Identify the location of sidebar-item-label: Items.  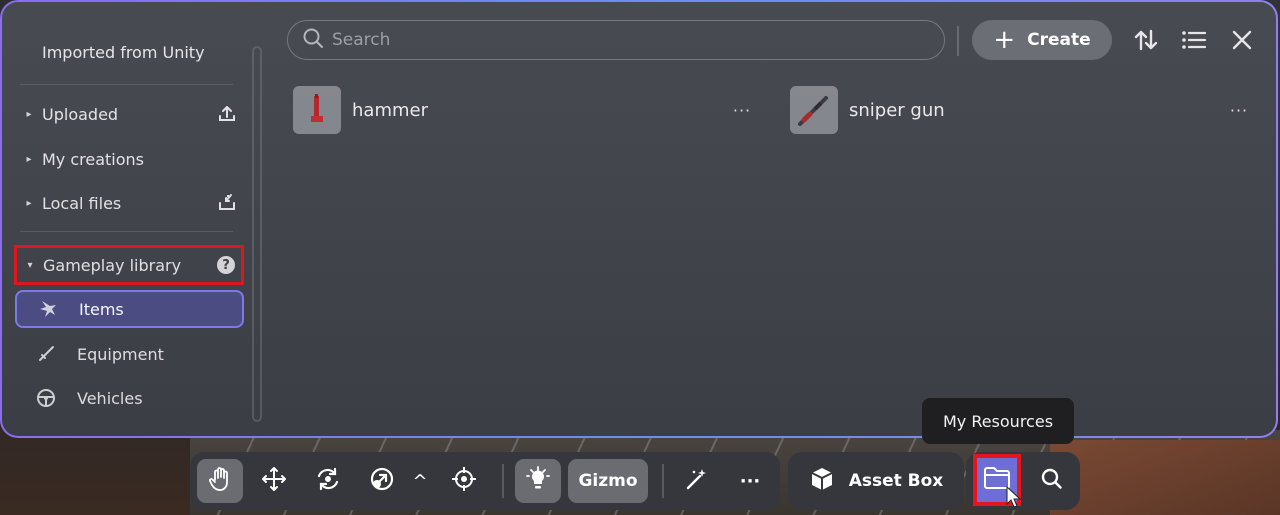
(101, 309).